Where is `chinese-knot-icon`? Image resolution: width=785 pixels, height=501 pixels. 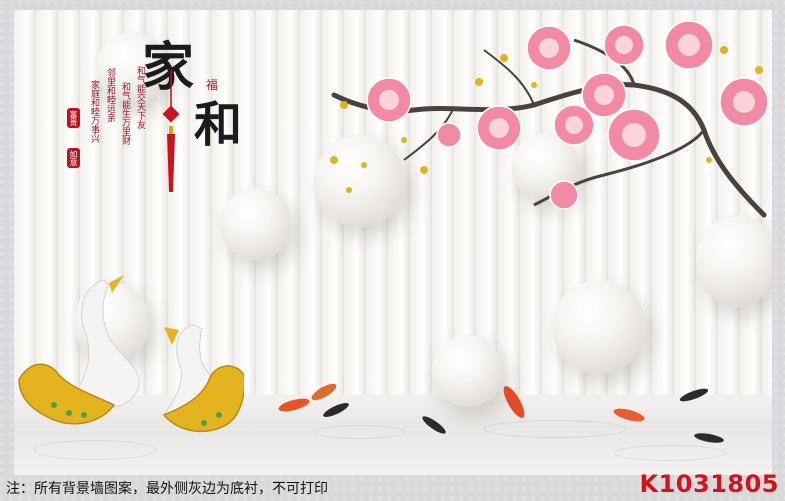
chinese-knot-icon is located at coordinates (171, 131).